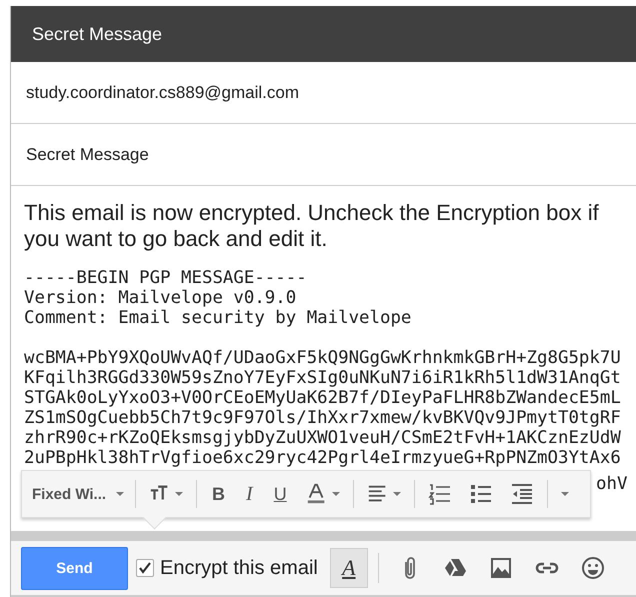 The image size is (636, 597). Describe the element at coordinates (160, 298) in the screenshot. I see `pgp-header-line: Version: Mailvelope v0.9.0` at that location.